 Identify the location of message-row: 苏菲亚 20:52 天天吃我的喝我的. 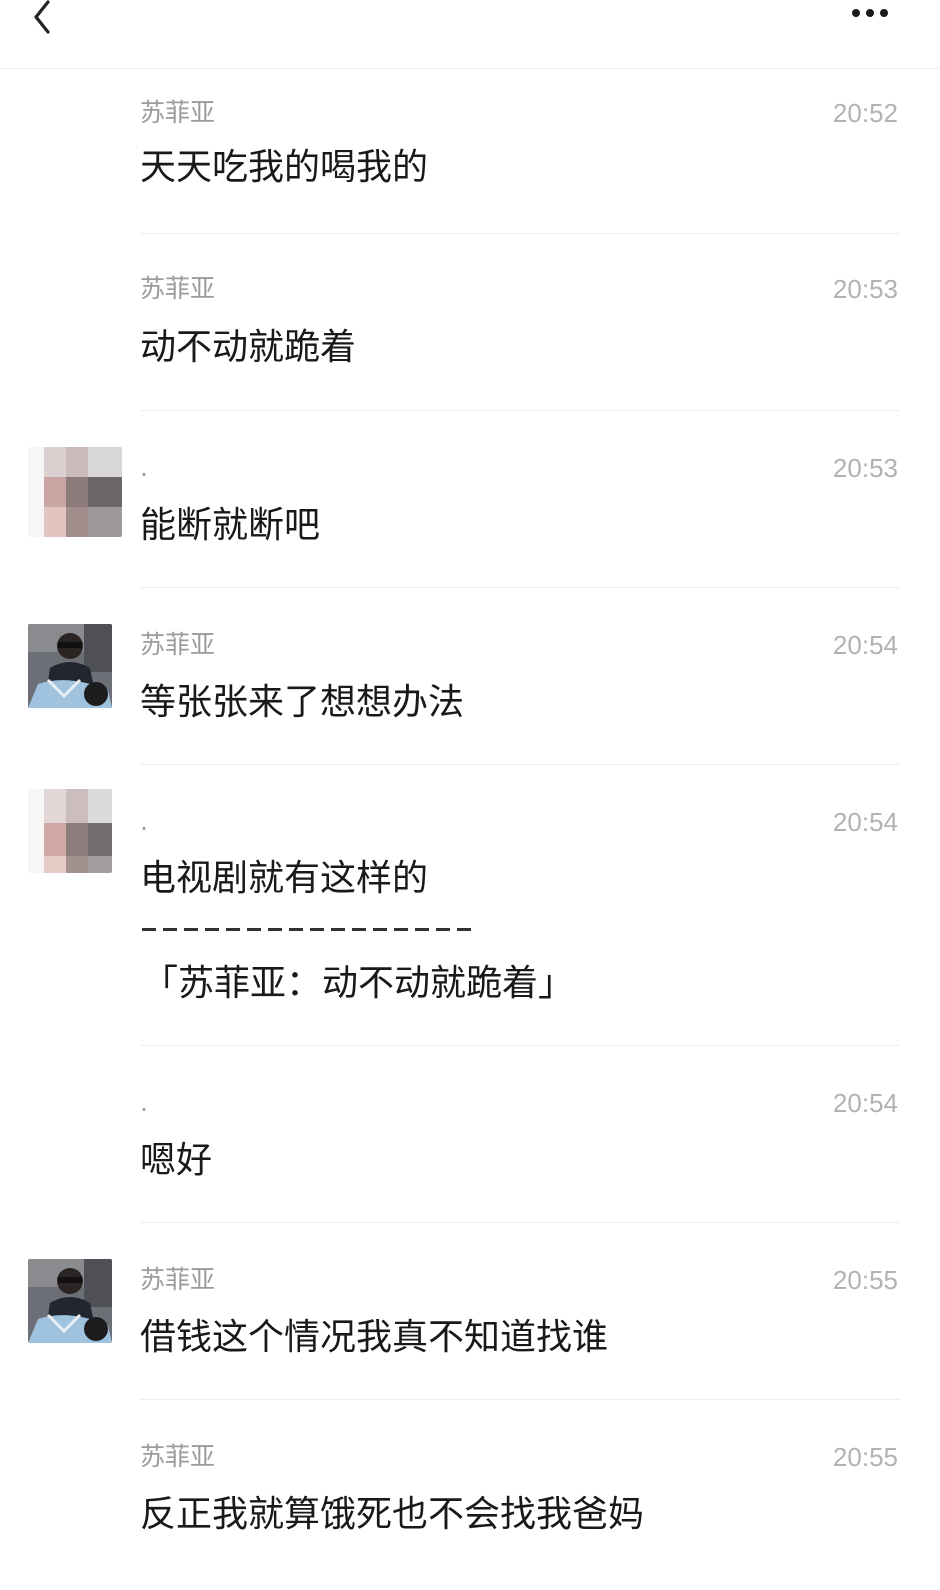
(470, 152).